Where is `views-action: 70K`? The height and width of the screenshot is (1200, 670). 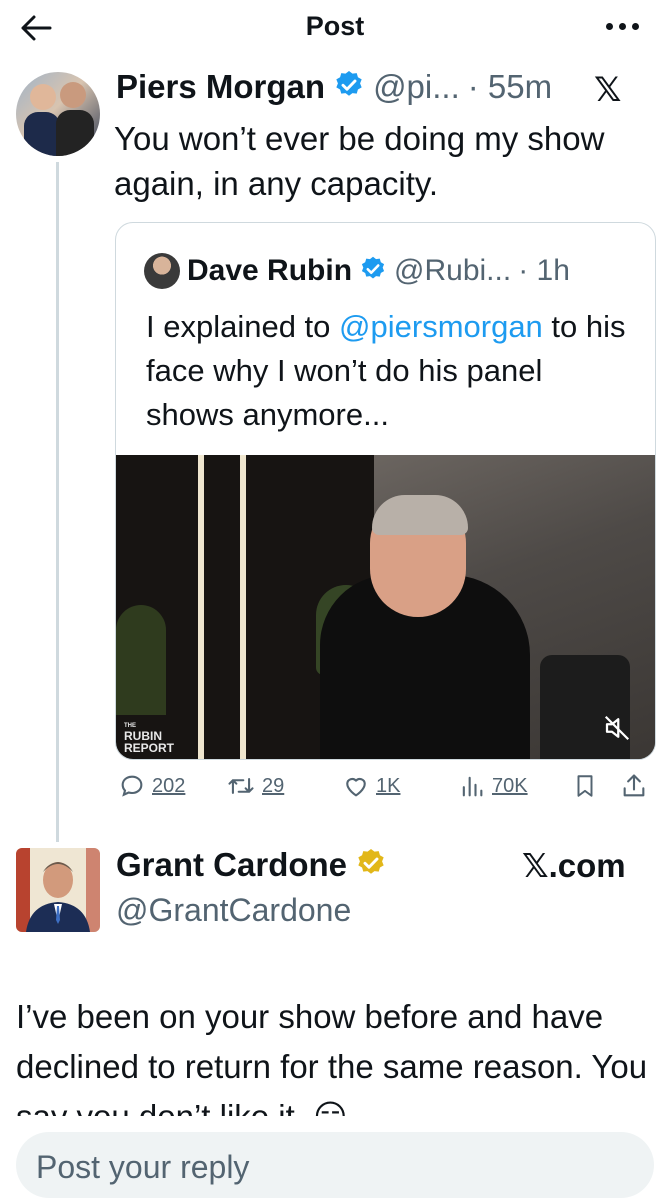 views-action: 70K is located at coordinates (493, 786).